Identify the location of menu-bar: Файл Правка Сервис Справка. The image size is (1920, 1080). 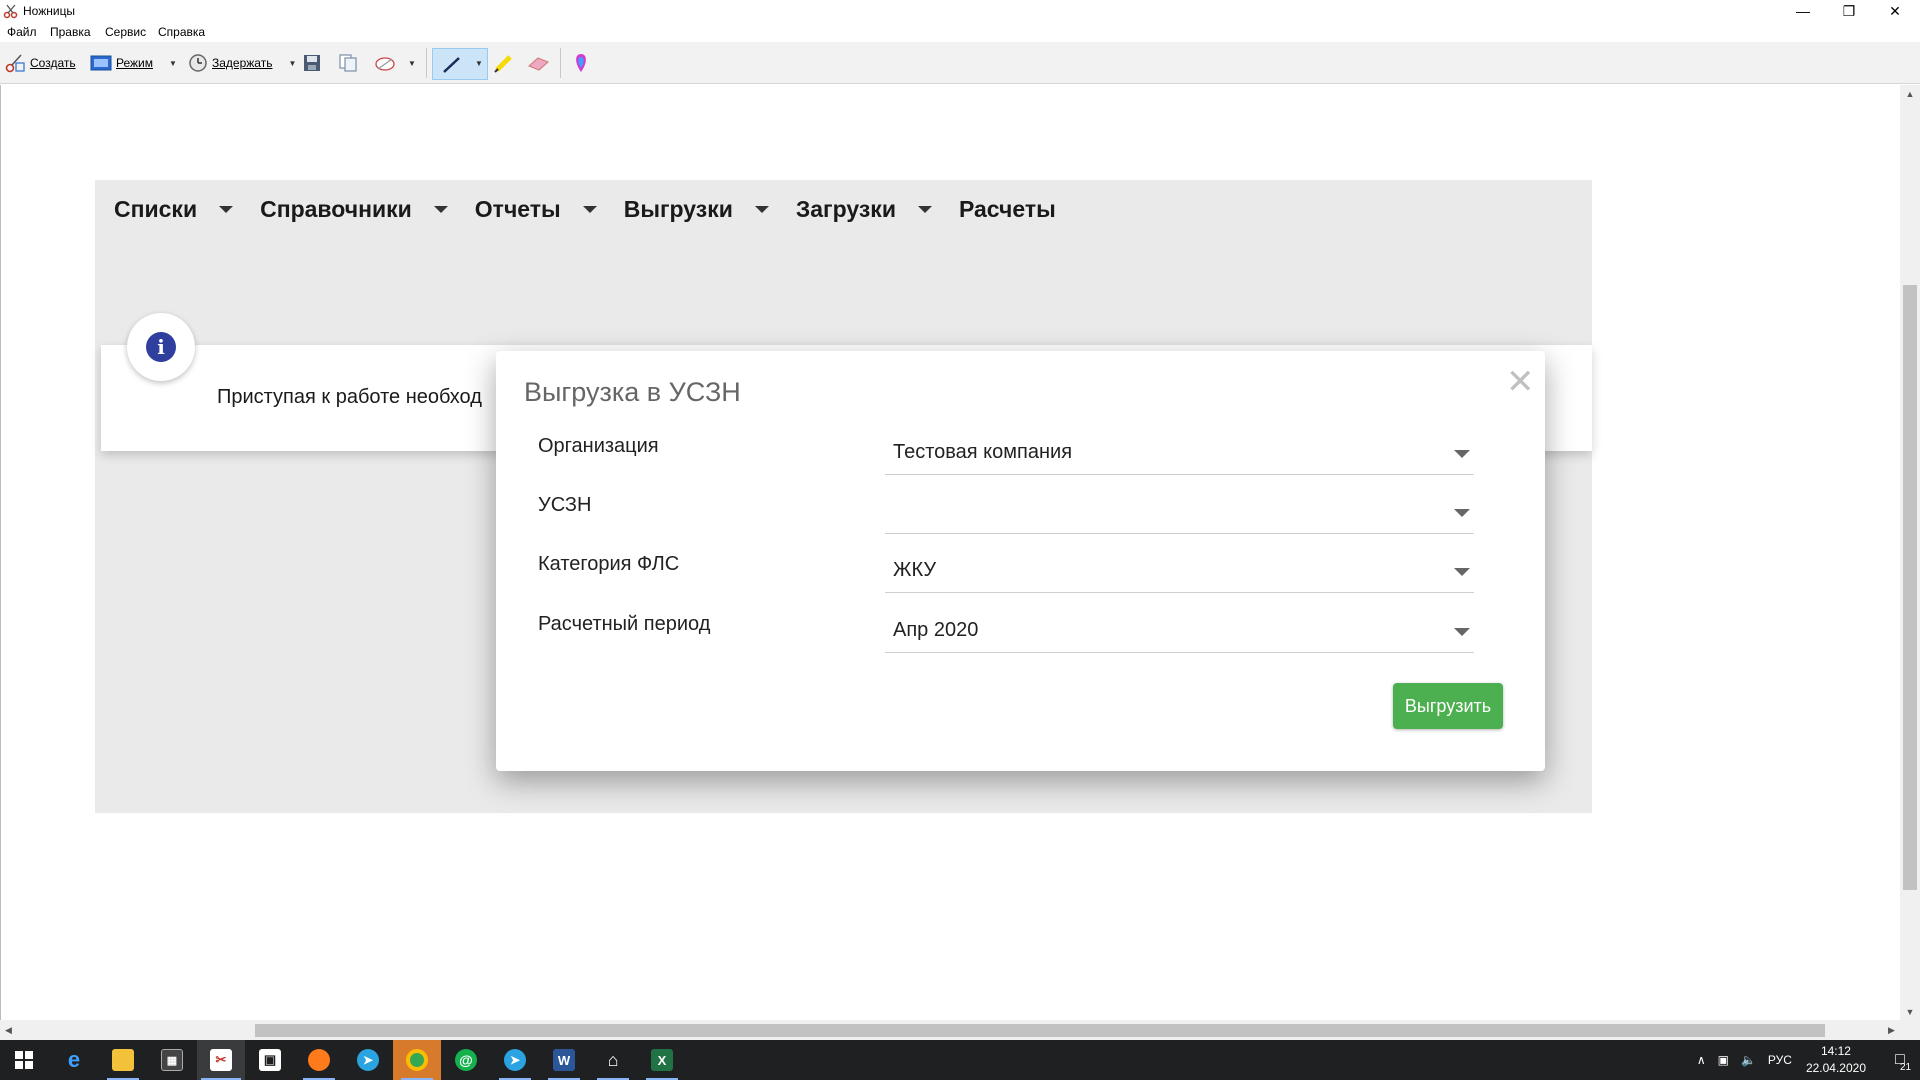
(960, 32).